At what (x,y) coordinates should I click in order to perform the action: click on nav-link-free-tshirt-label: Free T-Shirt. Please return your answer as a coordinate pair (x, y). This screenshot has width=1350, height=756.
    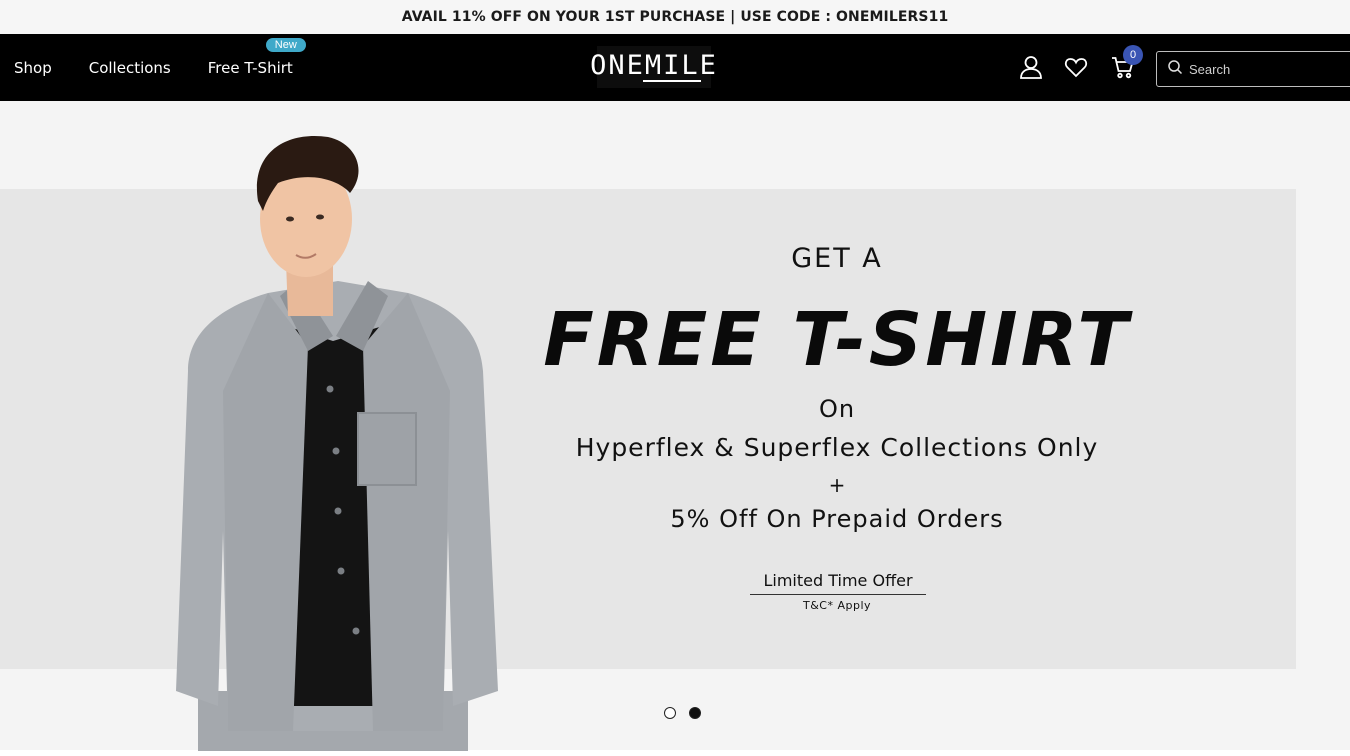
    Looking at the image, I should click on (250, 67).